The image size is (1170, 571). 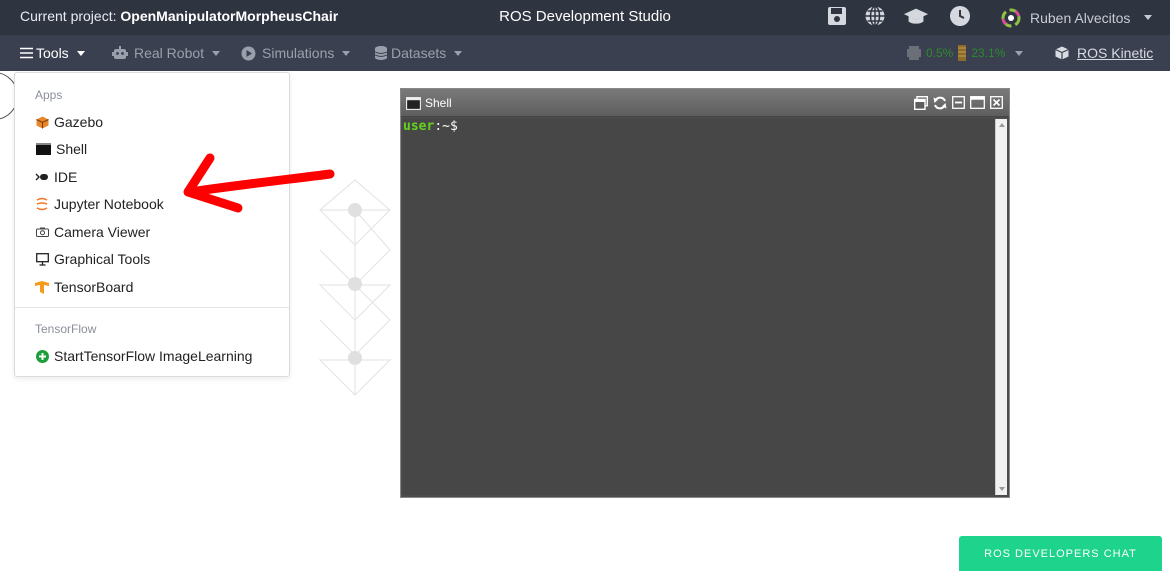 I want to click on menu-item-label: Jupyter Notebook, so click(x=109, y=204).